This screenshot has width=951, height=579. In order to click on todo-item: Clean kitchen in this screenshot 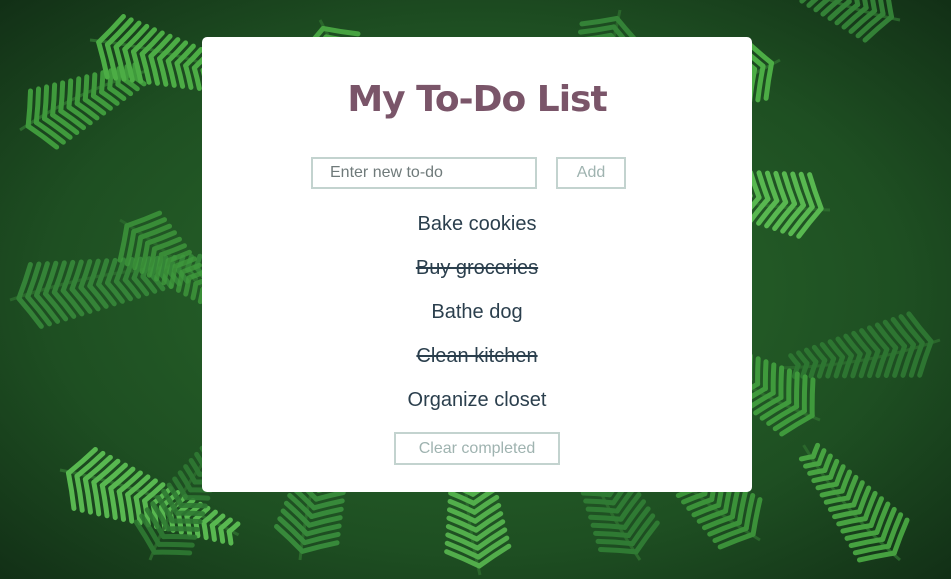, I will do `click(477, 356)`.